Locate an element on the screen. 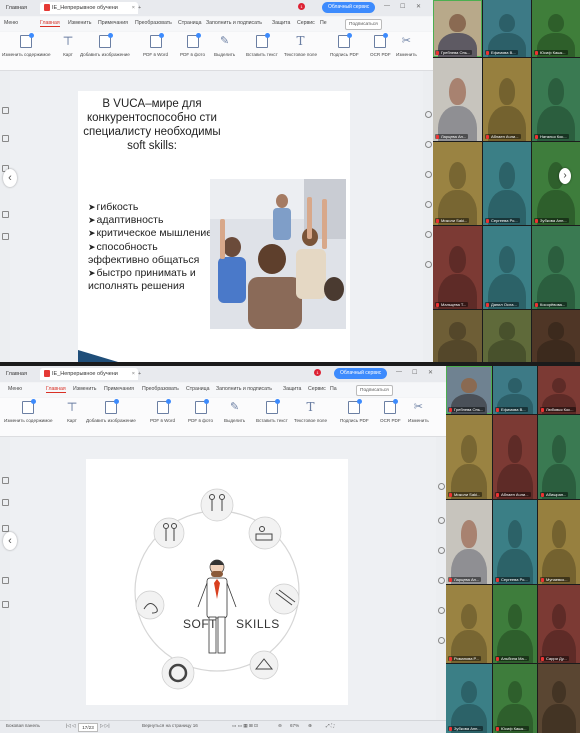 Image resolution: width=580 pixels, height=733 pixels. pdf-to-photo-button: PDF в фото is located at coordinates (200, 411).